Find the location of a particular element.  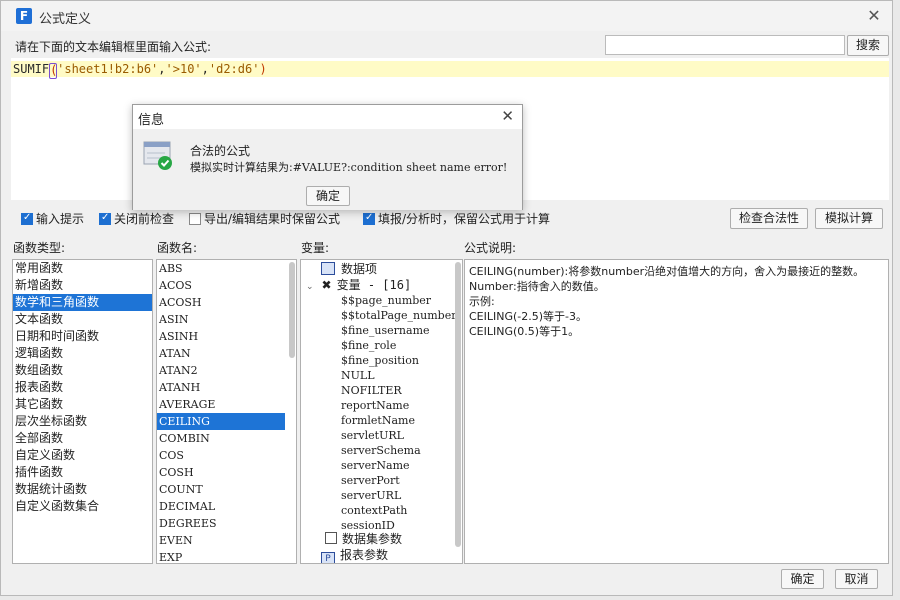

func-type-item: 报表函数 is located at coordinates (82, 387).